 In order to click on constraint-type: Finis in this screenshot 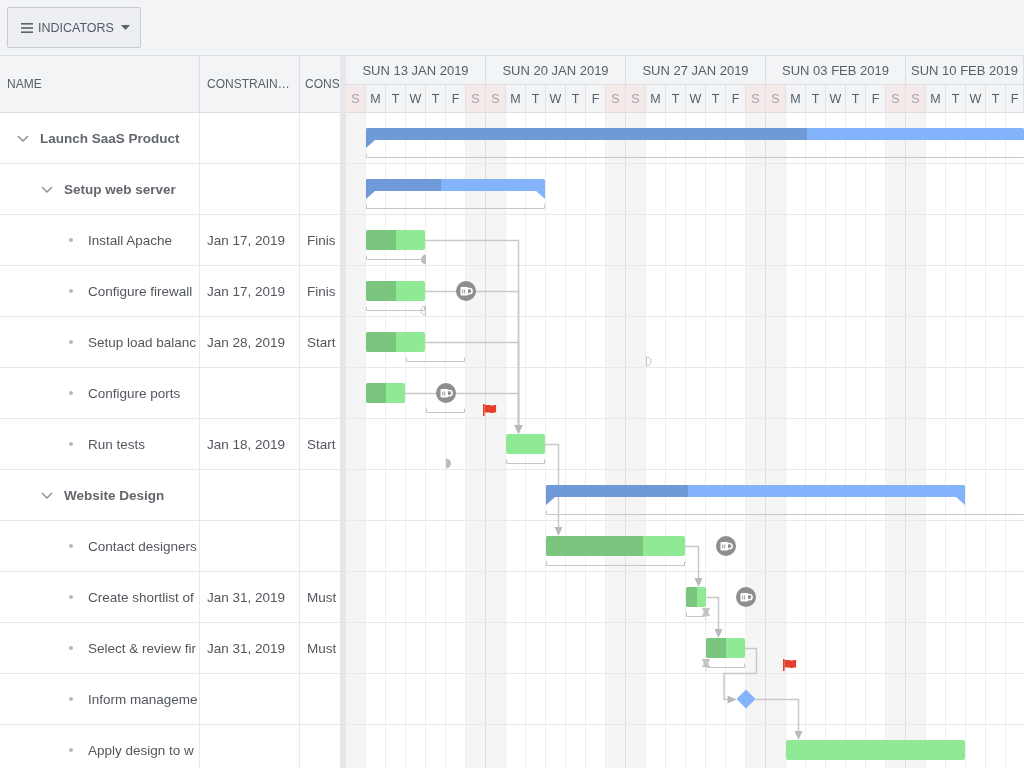, I will do `click(321, 291)`.